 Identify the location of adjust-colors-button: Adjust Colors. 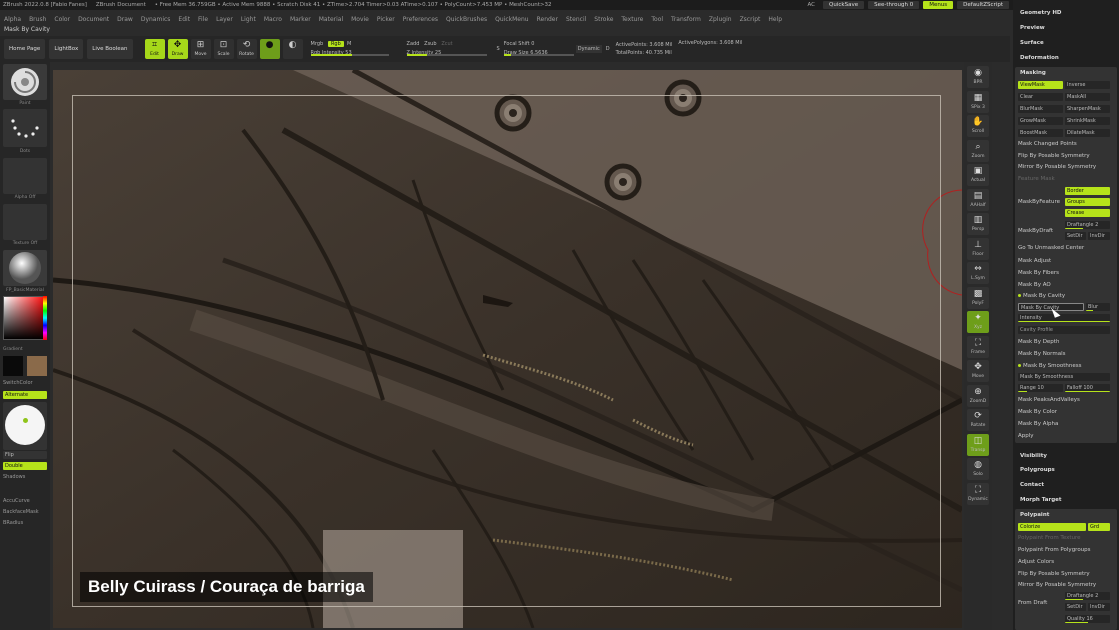
(1036, 562).